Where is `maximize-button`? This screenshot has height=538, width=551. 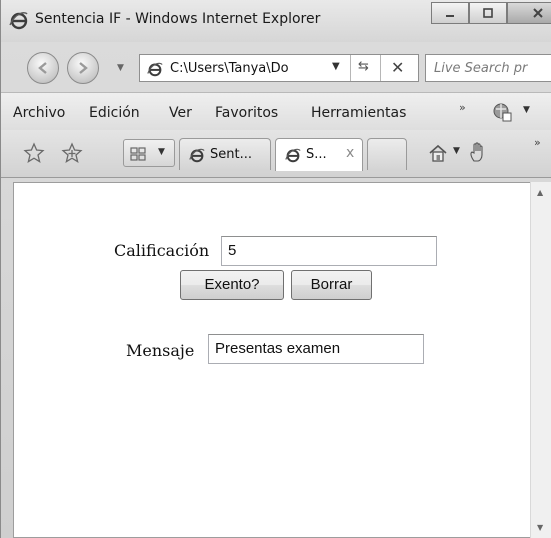 maximize-button is located at coordinates (488, 13).